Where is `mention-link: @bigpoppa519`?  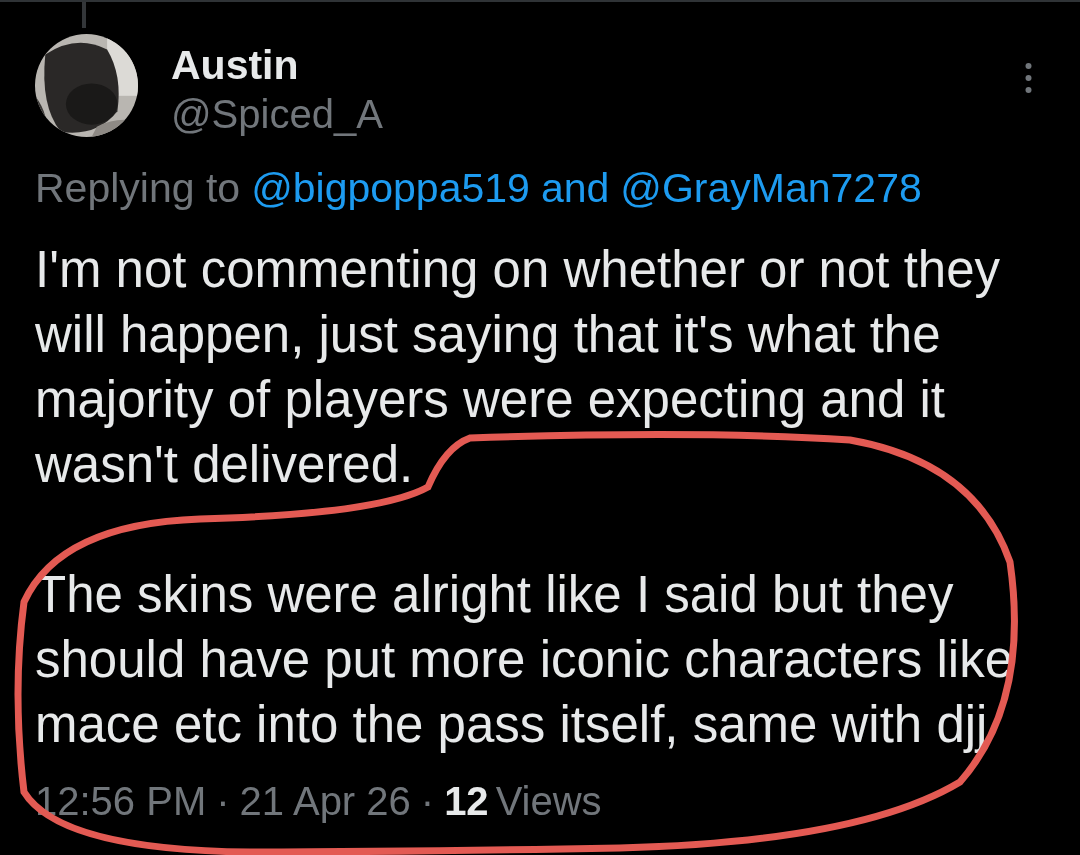
mention-link: @bigpoppa519 is located at coordinates (390, 188).